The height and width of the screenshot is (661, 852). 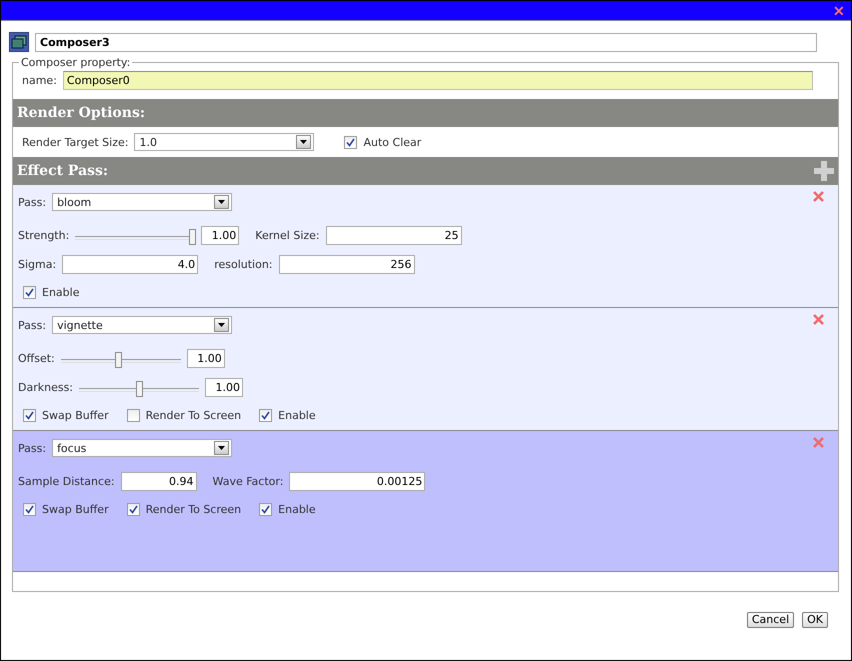 What do you see at coordinates (81, 113) in the screenshot?
I see `section-title: Render Options:` at bounding box center [81, 113].